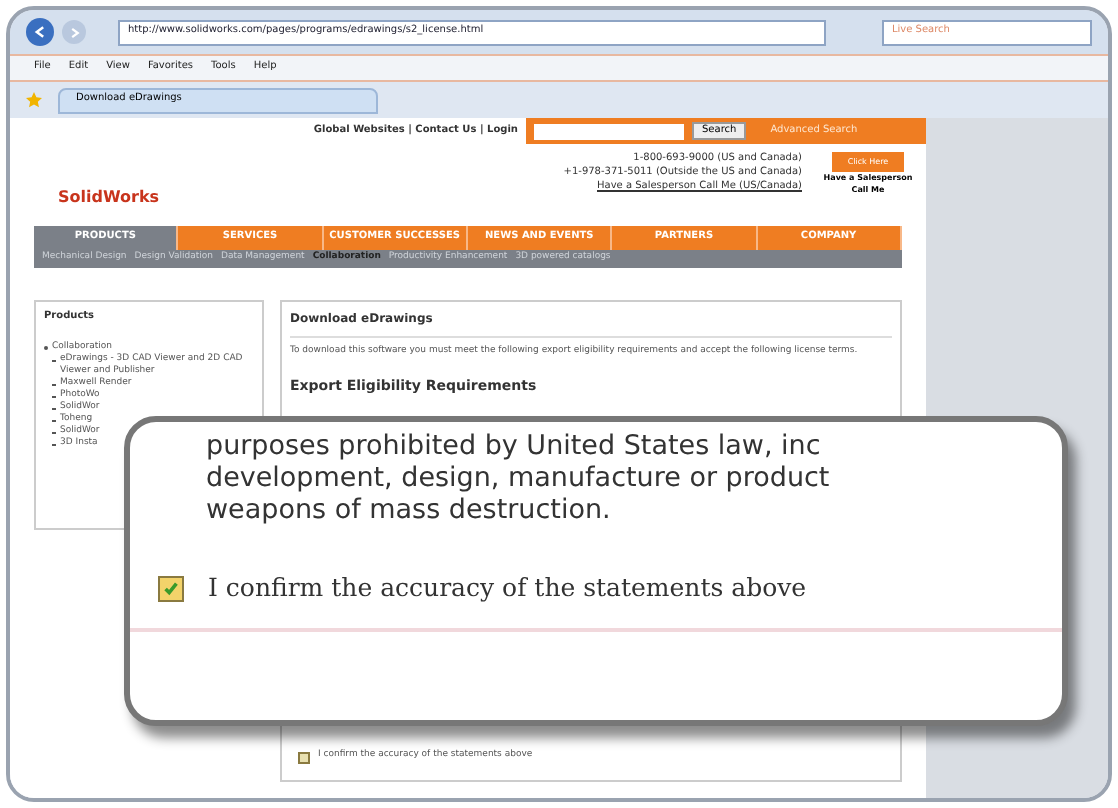  I want to click on favorites-star-icon, so click(34, 100).